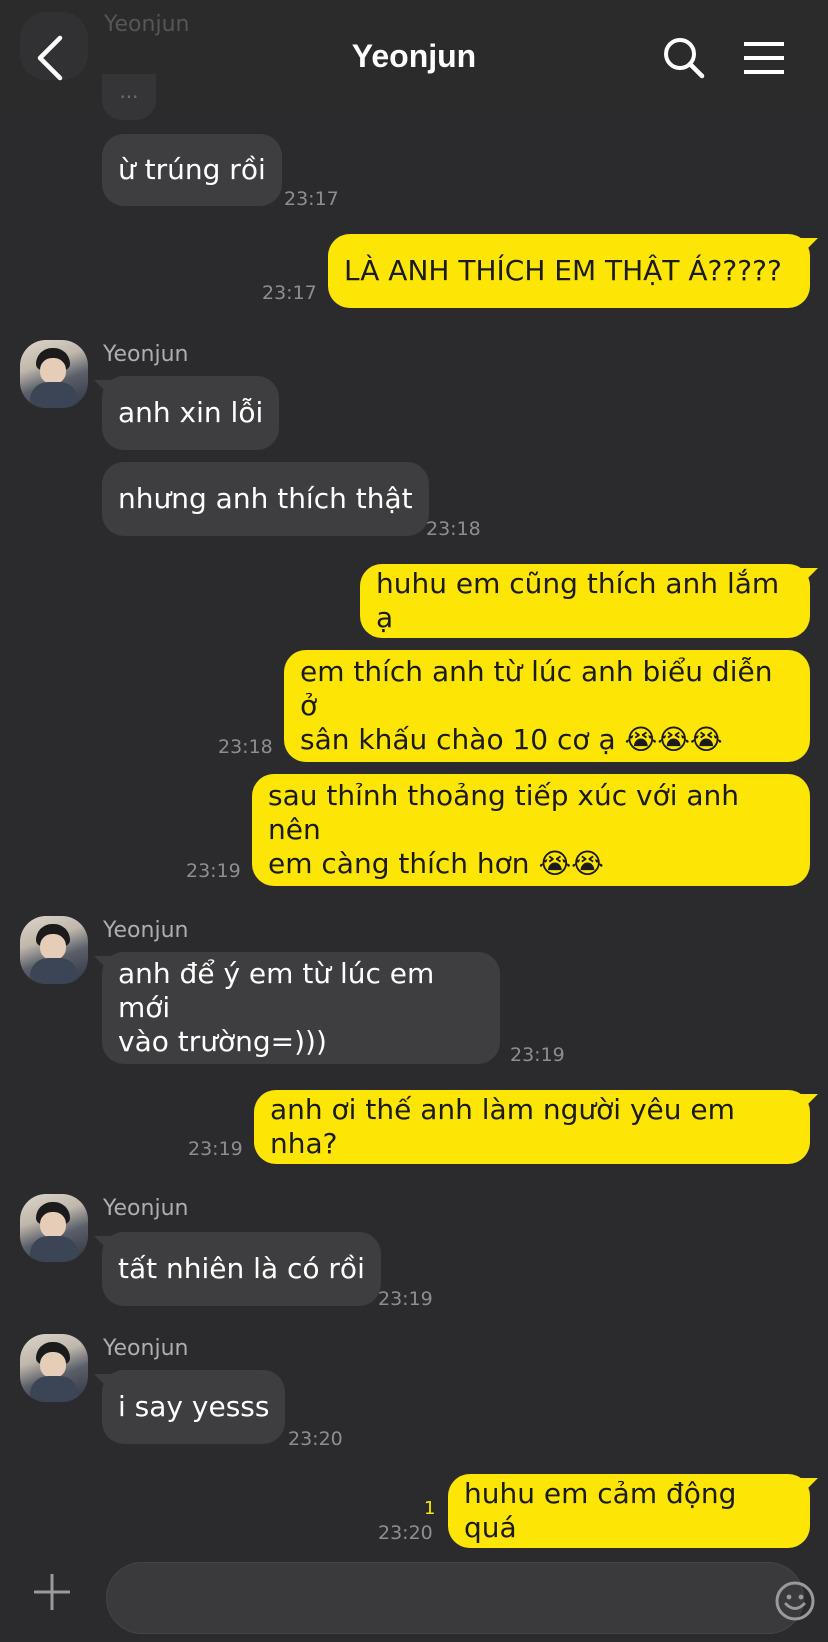 The height and width of the screenshot is (1642, 828). What do you see at coordinates (194, 1407) in the screenshot?
I see `message-bubble-incoming: i say yesss` at bounding box center [194, 1407].